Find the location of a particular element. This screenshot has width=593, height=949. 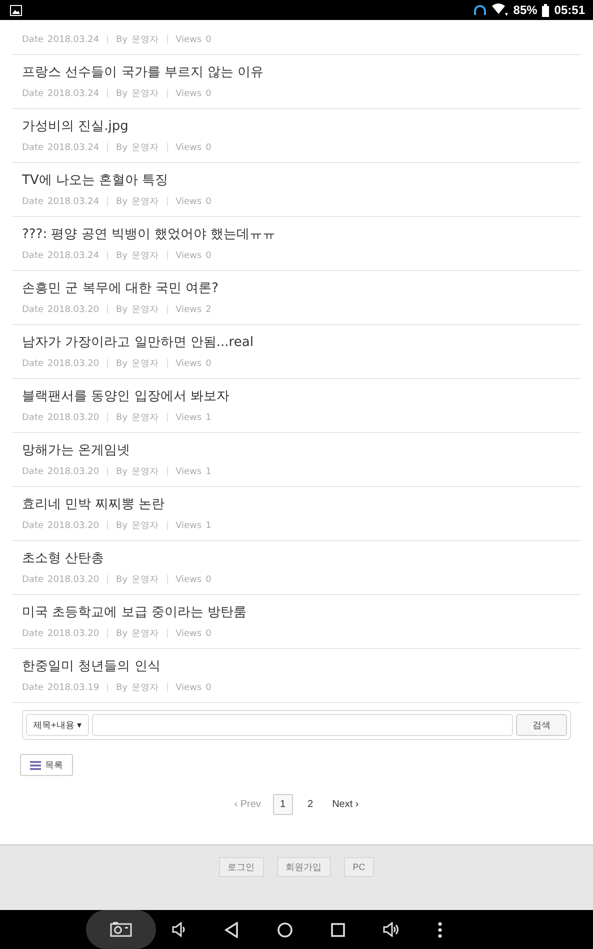

wifi-icon is located at coordinates (500, 10).